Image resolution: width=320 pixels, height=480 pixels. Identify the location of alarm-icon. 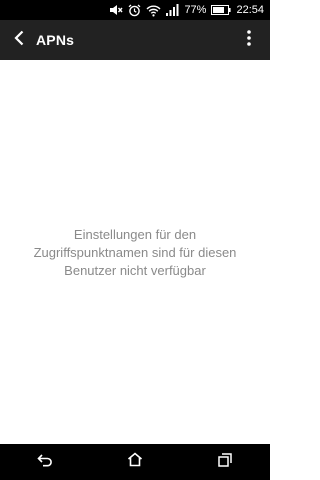
(134, 10).